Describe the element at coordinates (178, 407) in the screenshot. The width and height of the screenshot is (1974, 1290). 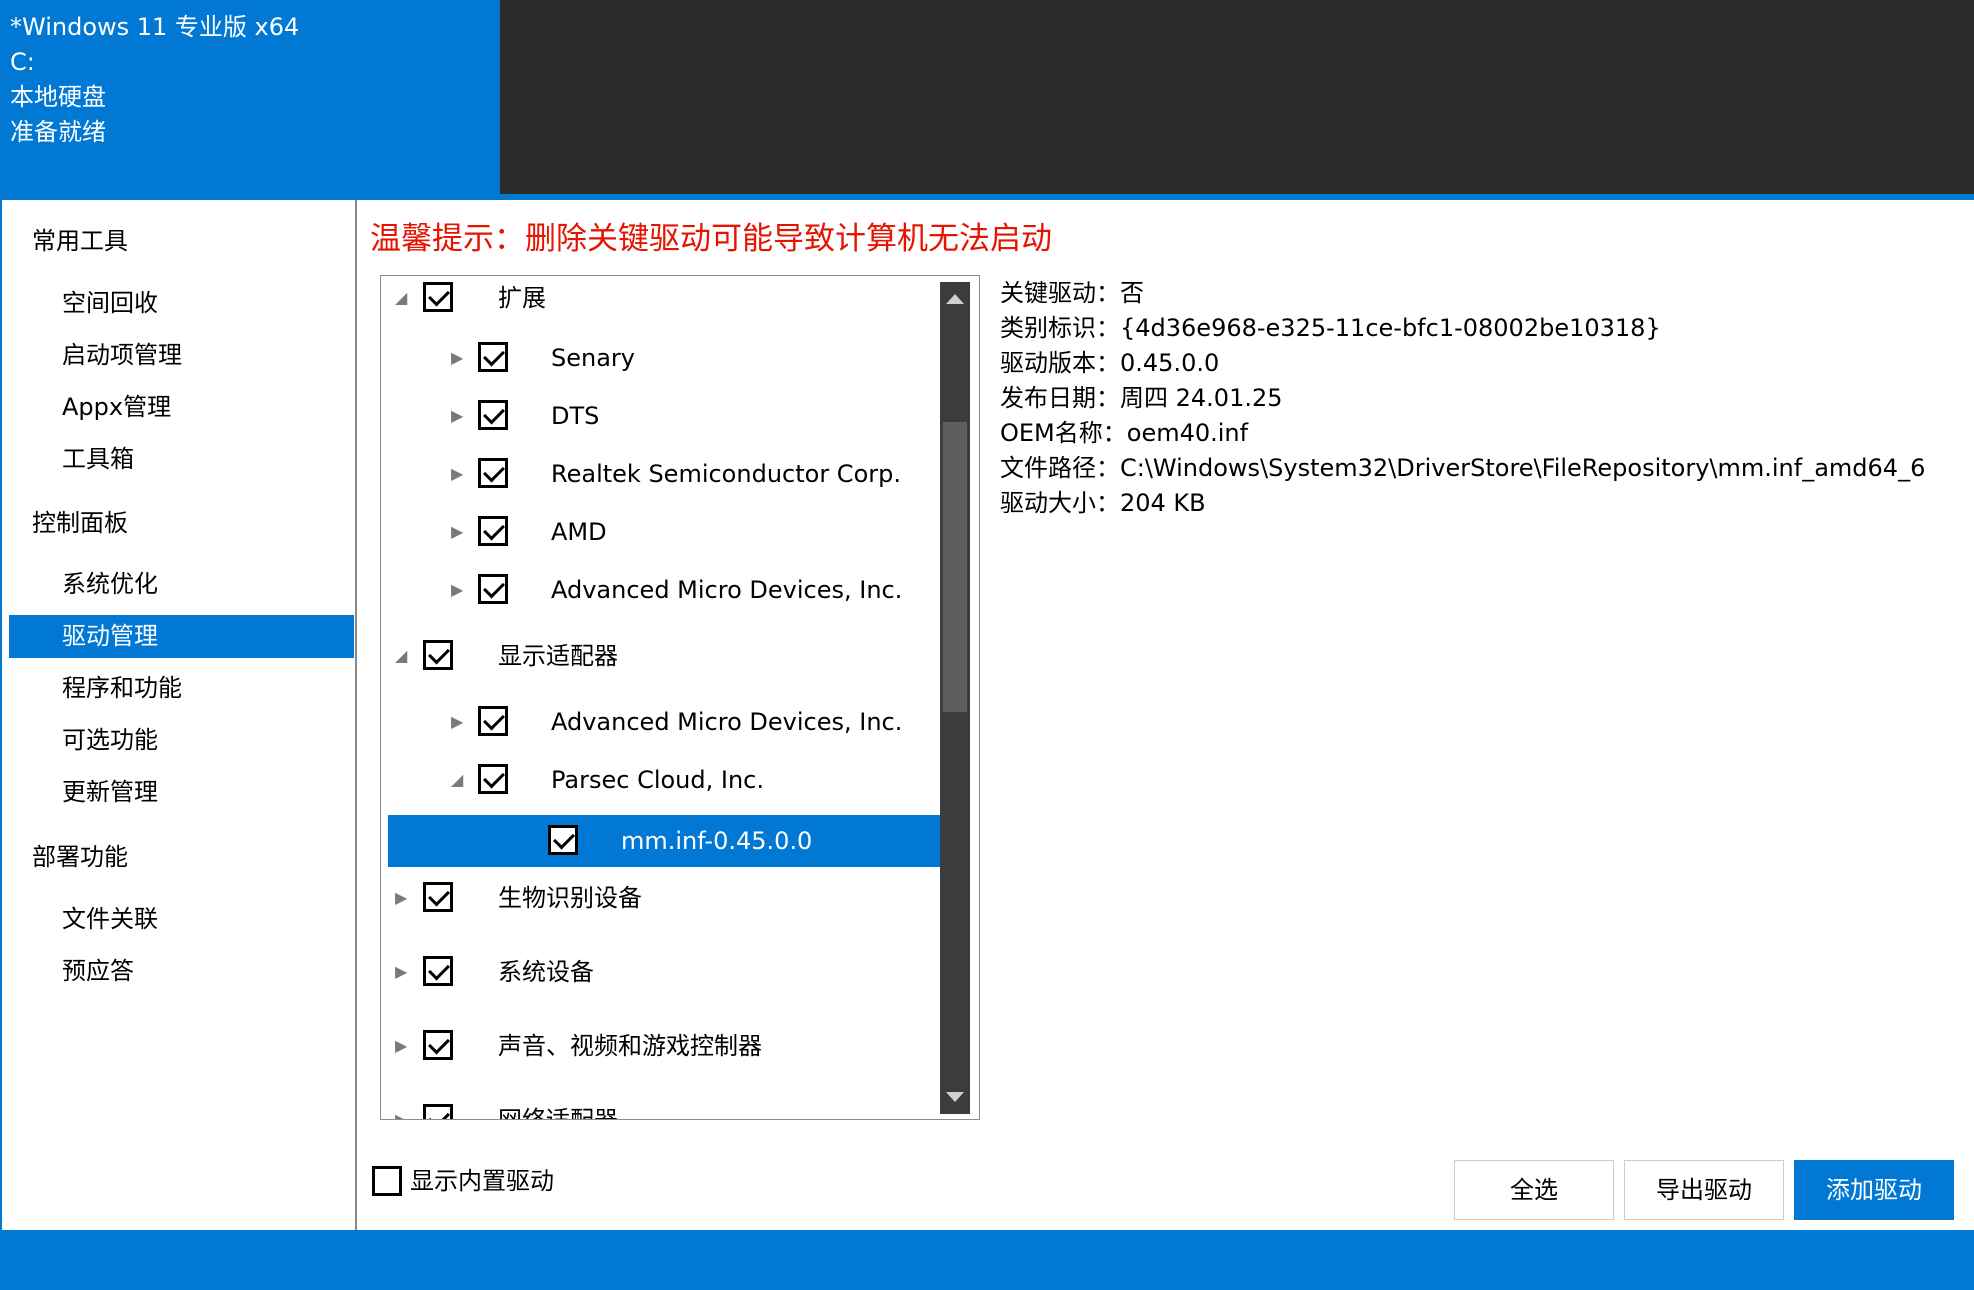
I see `sidebar-item-appx: Appx管理` at that location.